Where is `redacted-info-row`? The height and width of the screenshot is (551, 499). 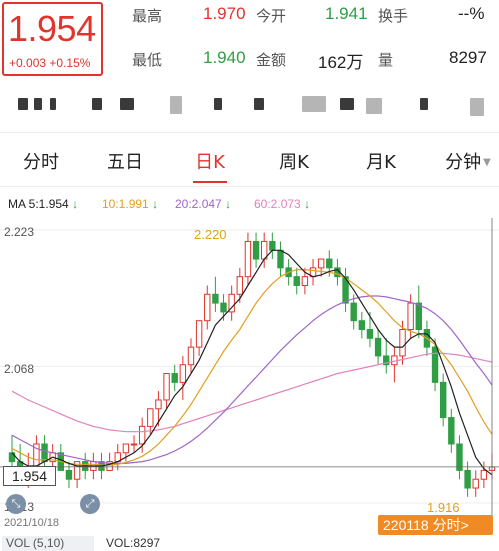 redacted-info-row is located at coordinates (249, 105).